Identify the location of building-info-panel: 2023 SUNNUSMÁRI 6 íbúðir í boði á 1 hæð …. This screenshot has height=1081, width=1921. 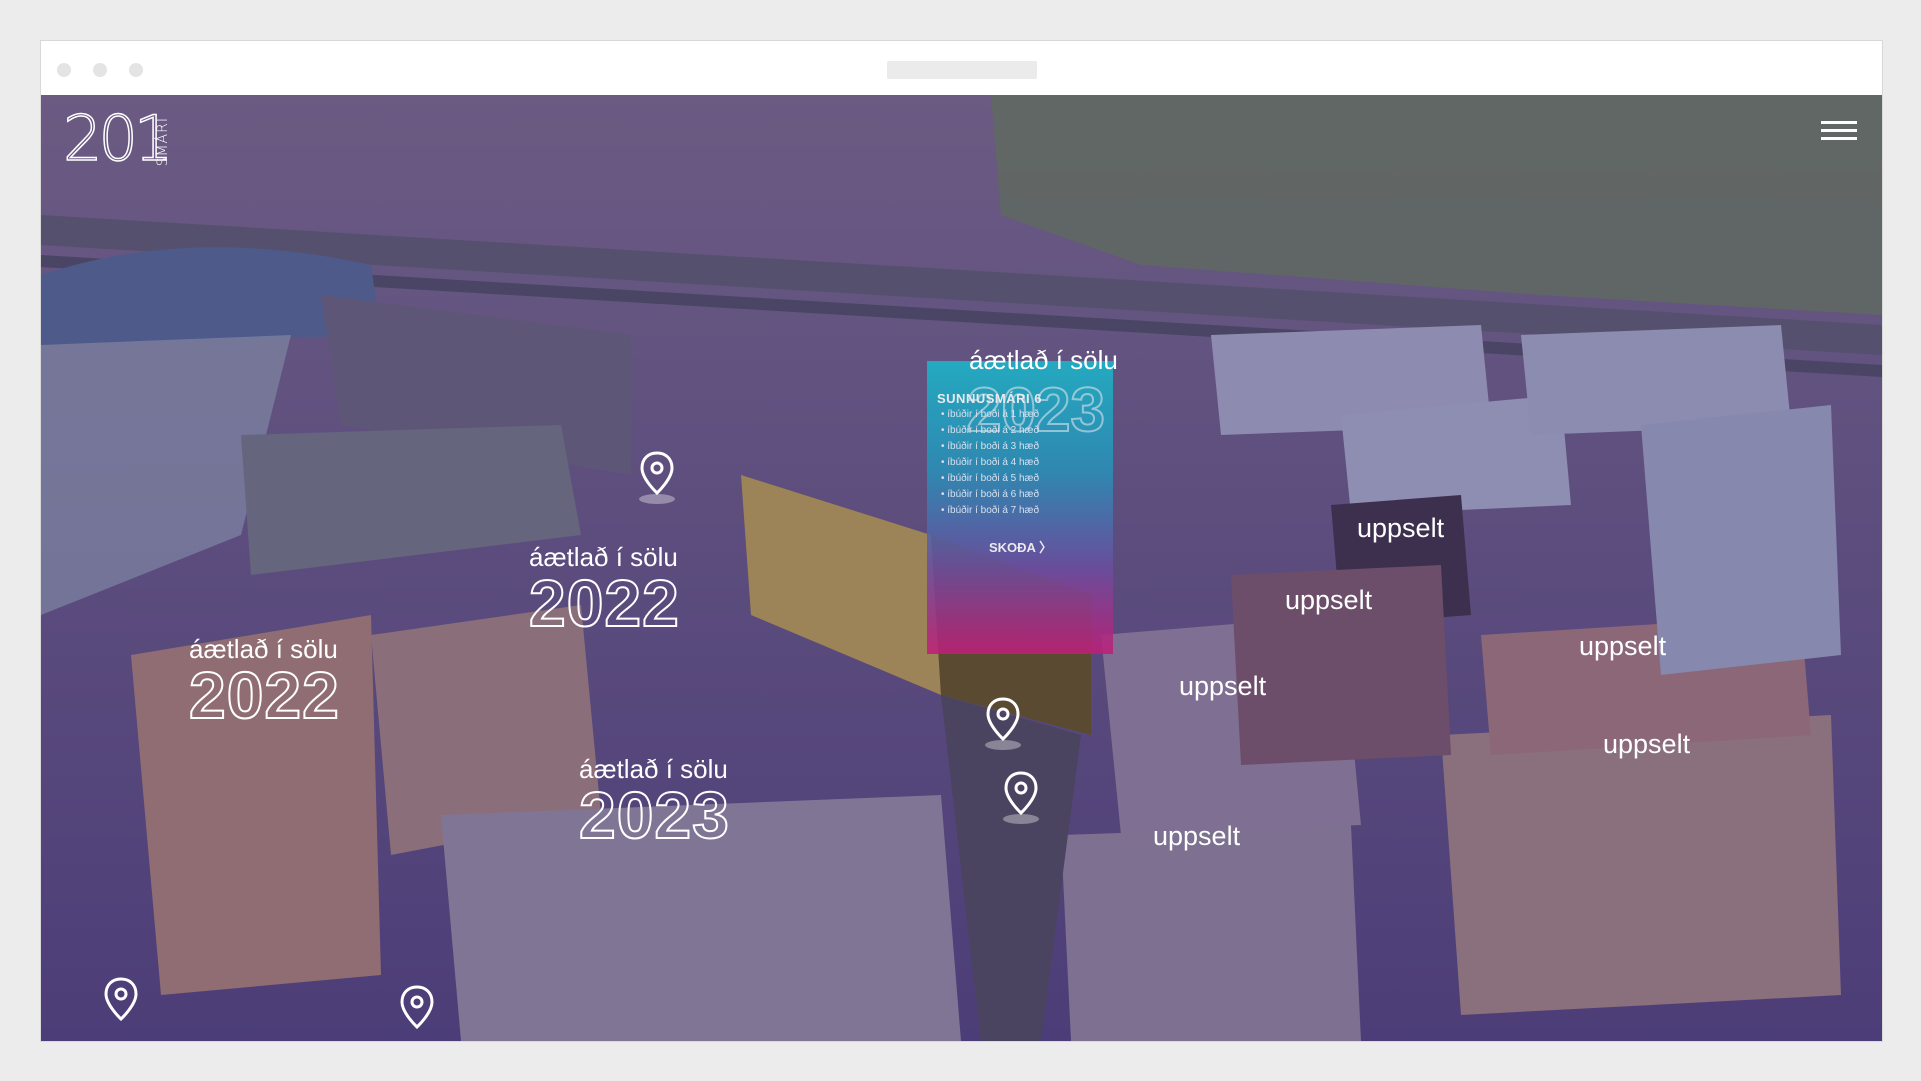
(1020, 507).